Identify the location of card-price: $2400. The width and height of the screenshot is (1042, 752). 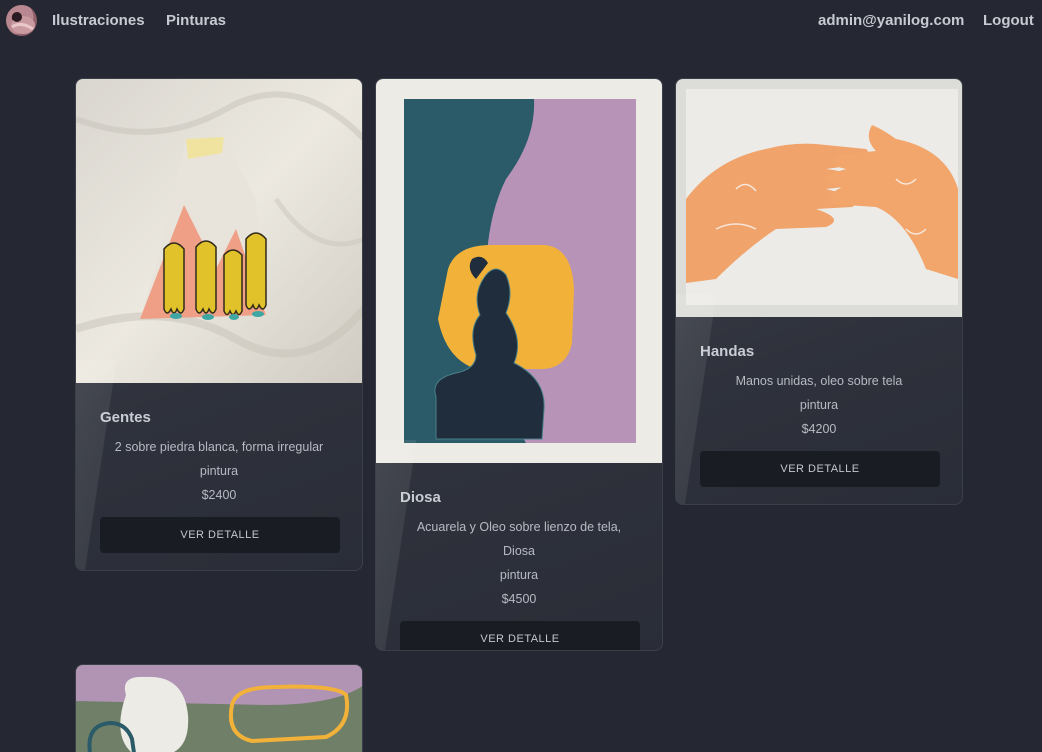
(219, 495).